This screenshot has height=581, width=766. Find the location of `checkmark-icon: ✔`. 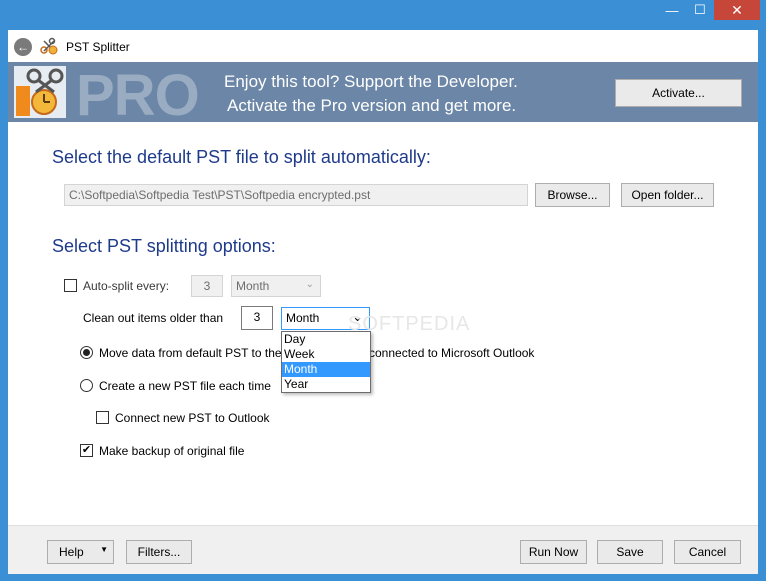

checkmark-icon: ✔ is located at coordinates (86, 450).